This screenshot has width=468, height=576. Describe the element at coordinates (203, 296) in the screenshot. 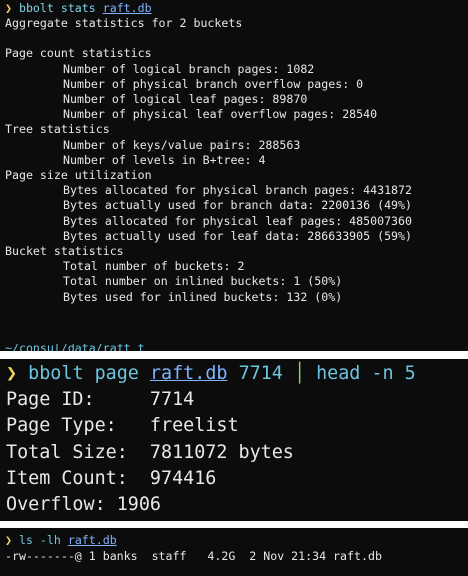

I see `stat-line: Bytes used for inlined buckets: 132 (0%)` at that location.